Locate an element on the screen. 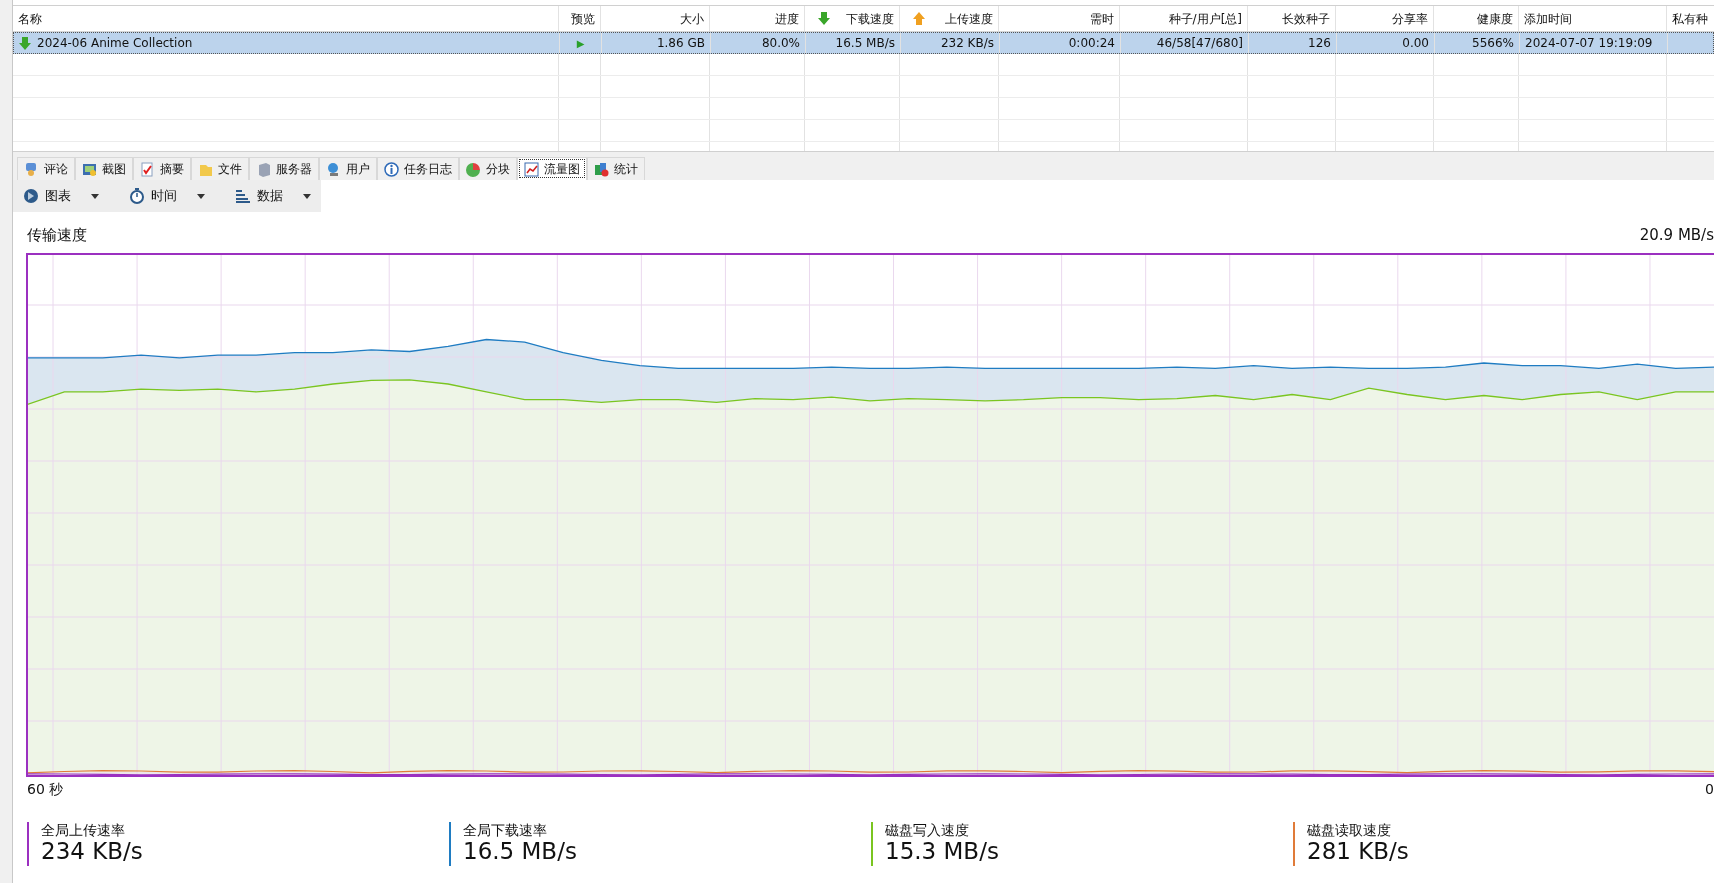  column-header: 分享率 is located at coordinates (1385, 18).